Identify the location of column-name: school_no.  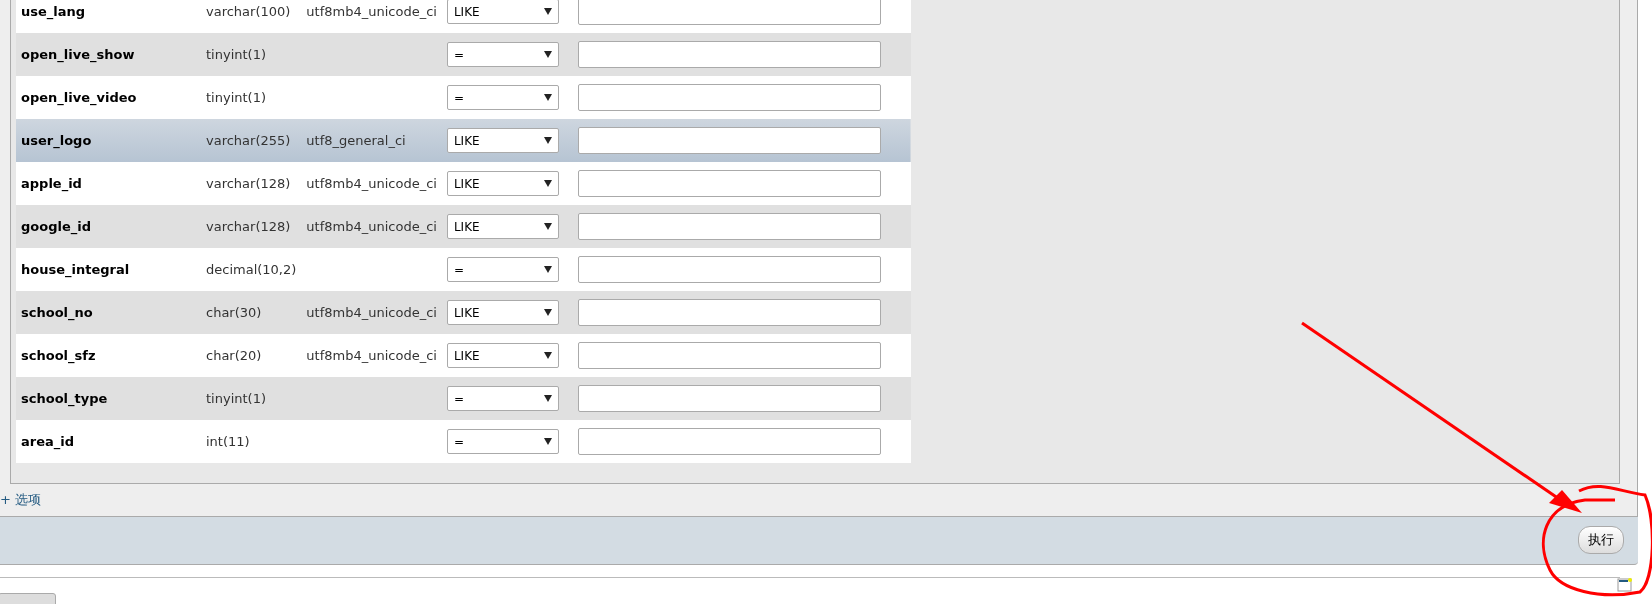
(57, 312).